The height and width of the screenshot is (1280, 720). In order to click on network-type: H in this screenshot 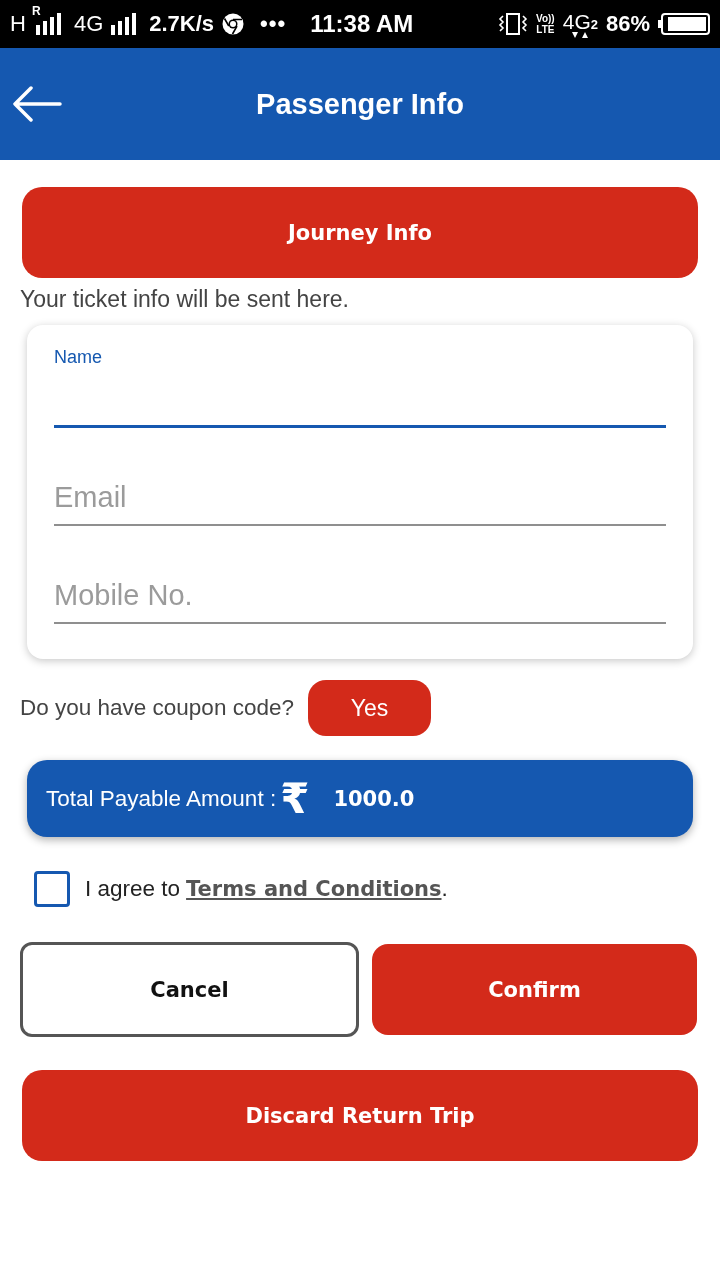, I will do `click(18, 24)`.